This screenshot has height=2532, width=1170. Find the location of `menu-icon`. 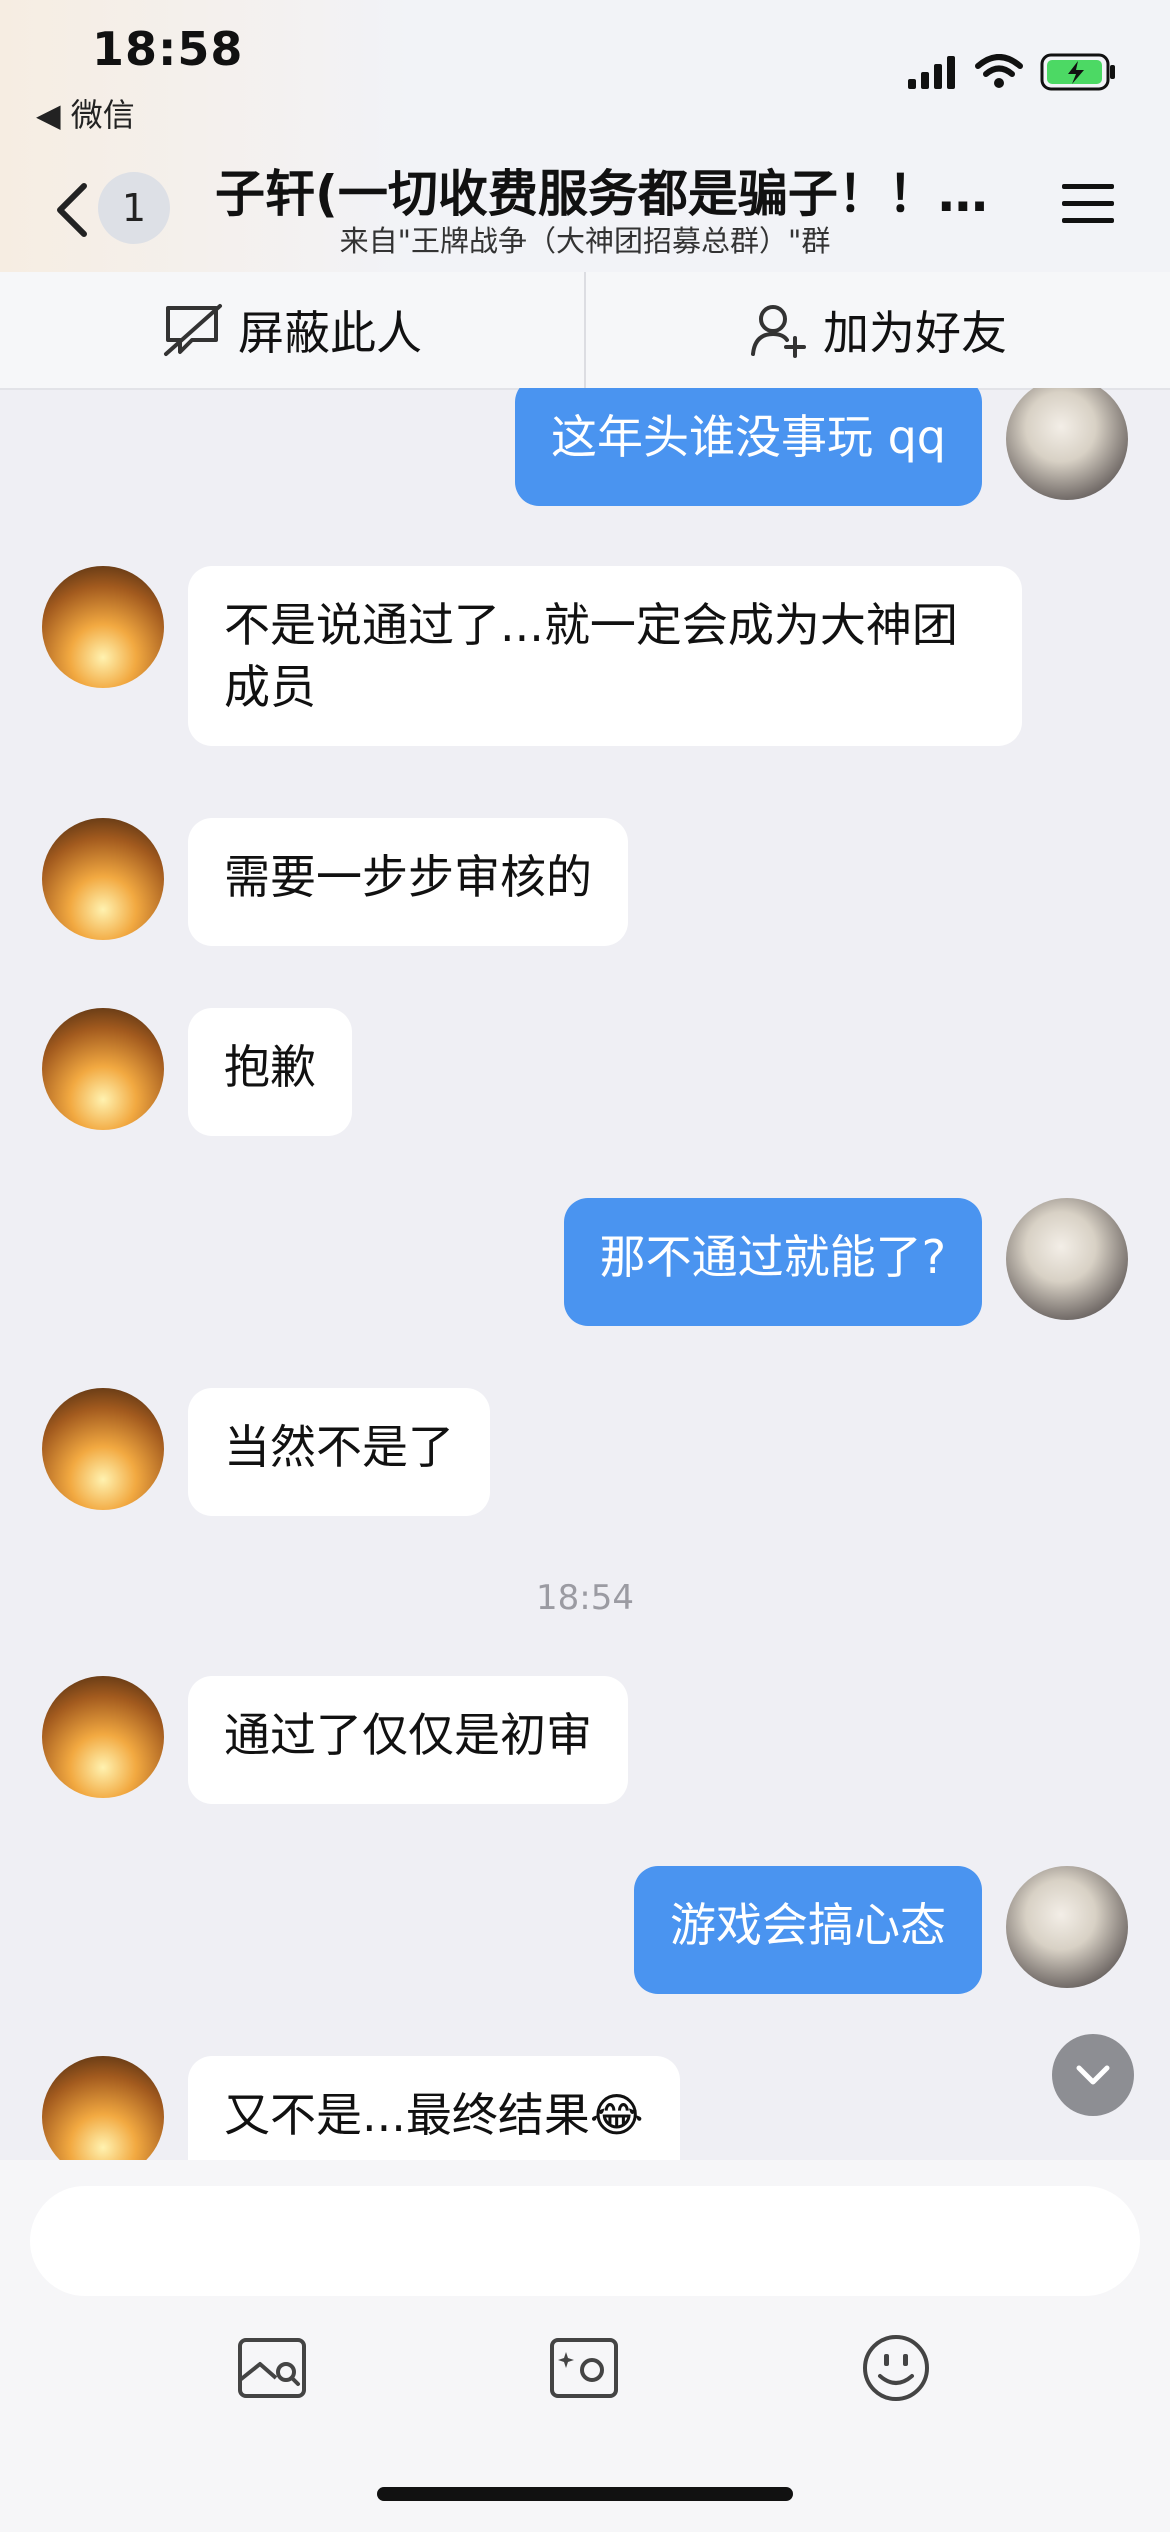

menu-icon is located at coordinates (1088, 204).